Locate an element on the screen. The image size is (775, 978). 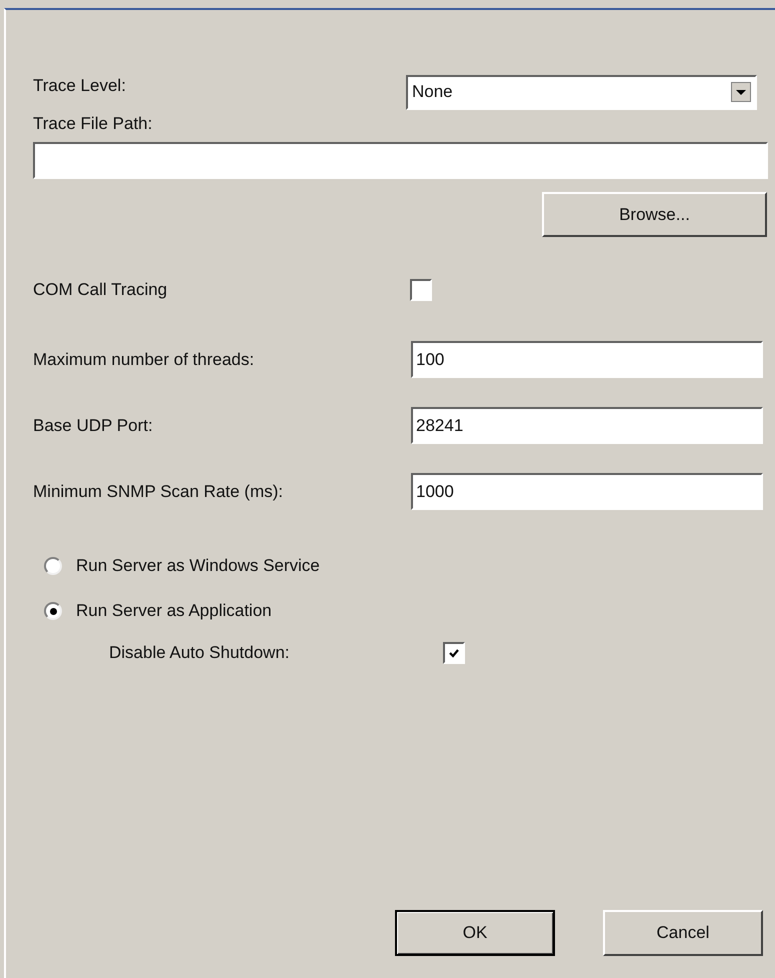
input-field: 100 is located at coordinates (587, 359).